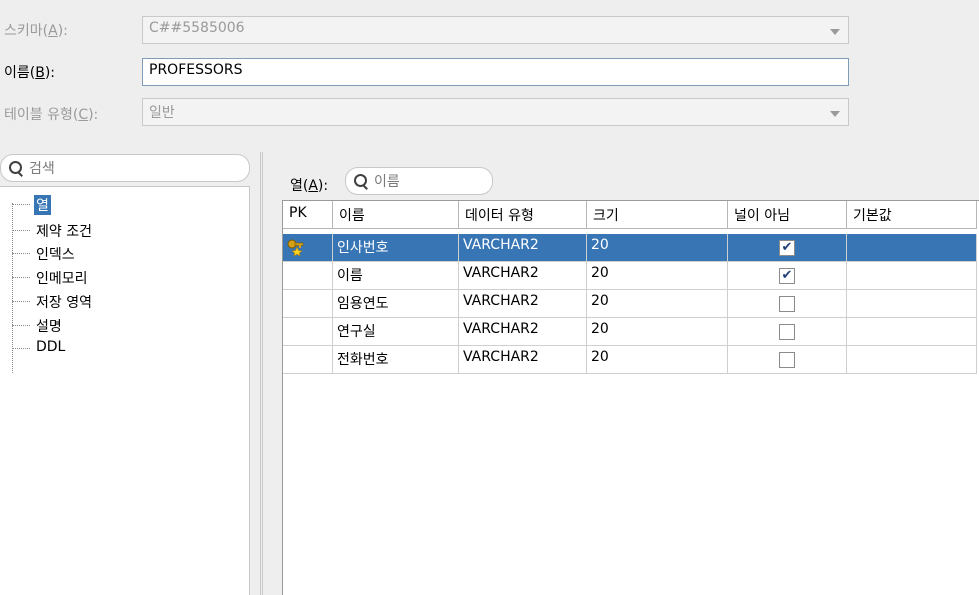  Describe the element at coordinates (127, 278) in the screenshot. I see `tree-item-inmemory: 인메모리` at that location.